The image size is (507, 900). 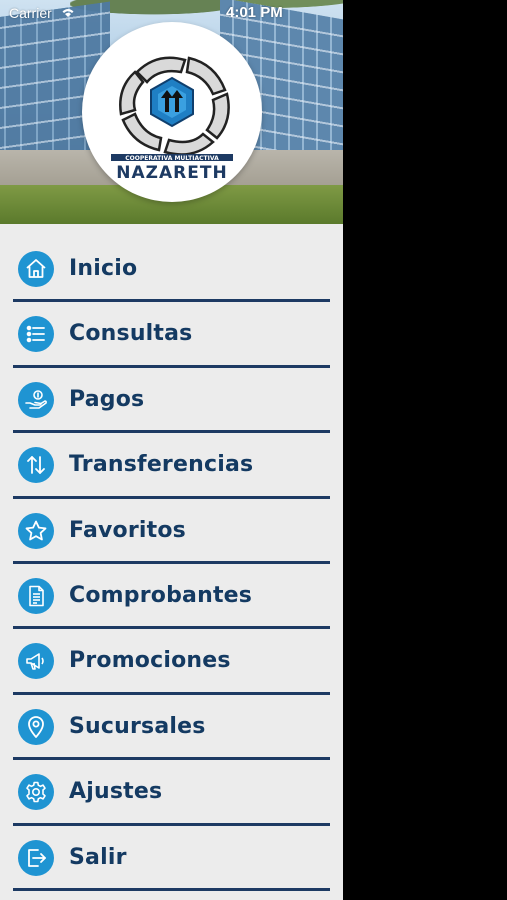 I want to click on status-bar: Carrier 4:01 PM, so click(x=171, y=13).